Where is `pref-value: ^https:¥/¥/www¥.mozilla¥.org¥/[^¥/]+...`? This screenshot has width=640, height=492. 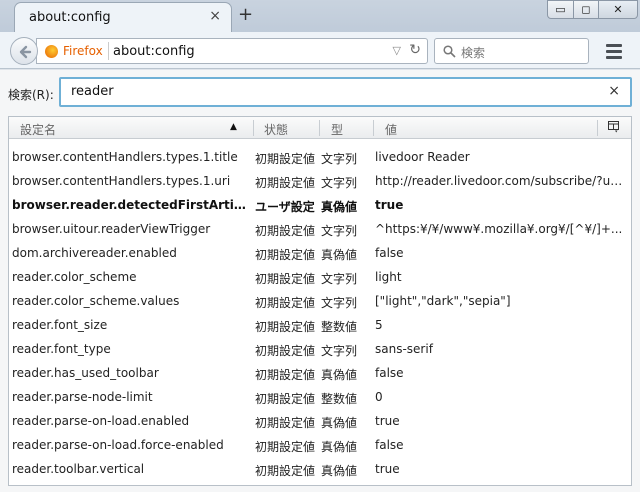
pref-value: ^https:¥/¥/www¥.mozilla¥.org¥/[^¥/]+... is located at coordinates (499, 229).